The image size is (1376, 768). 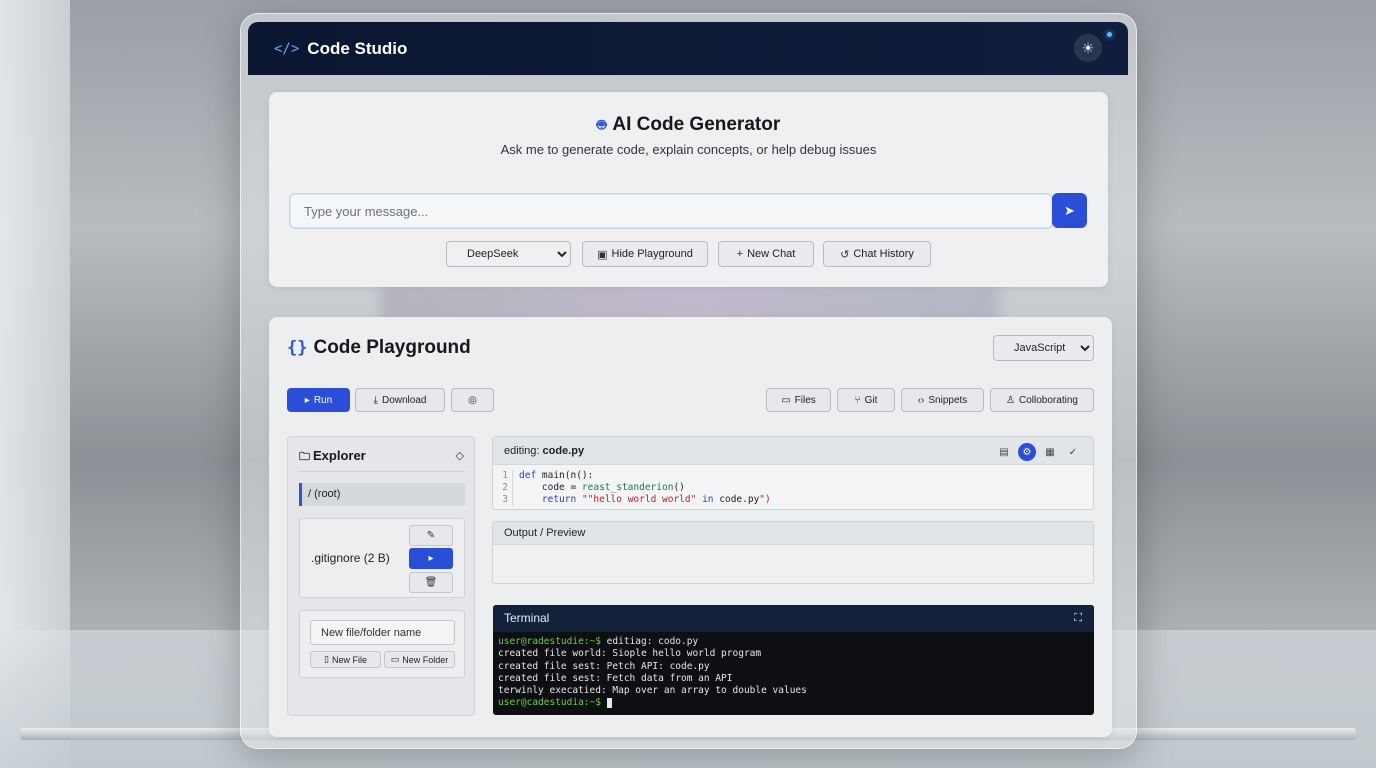 I want to click on new-folder-label: New Folder, so click(x=425, y=659).